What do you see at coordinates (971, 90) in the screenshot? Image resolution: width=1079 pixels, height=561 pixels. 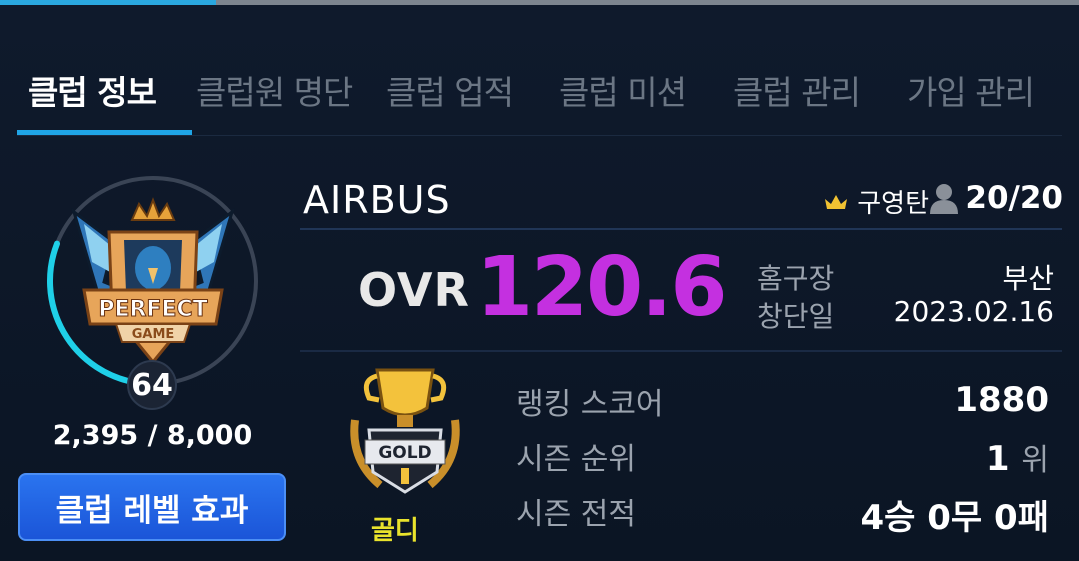 I see `tab-join-management: 가입 관리` at bounding box center [971, 90].